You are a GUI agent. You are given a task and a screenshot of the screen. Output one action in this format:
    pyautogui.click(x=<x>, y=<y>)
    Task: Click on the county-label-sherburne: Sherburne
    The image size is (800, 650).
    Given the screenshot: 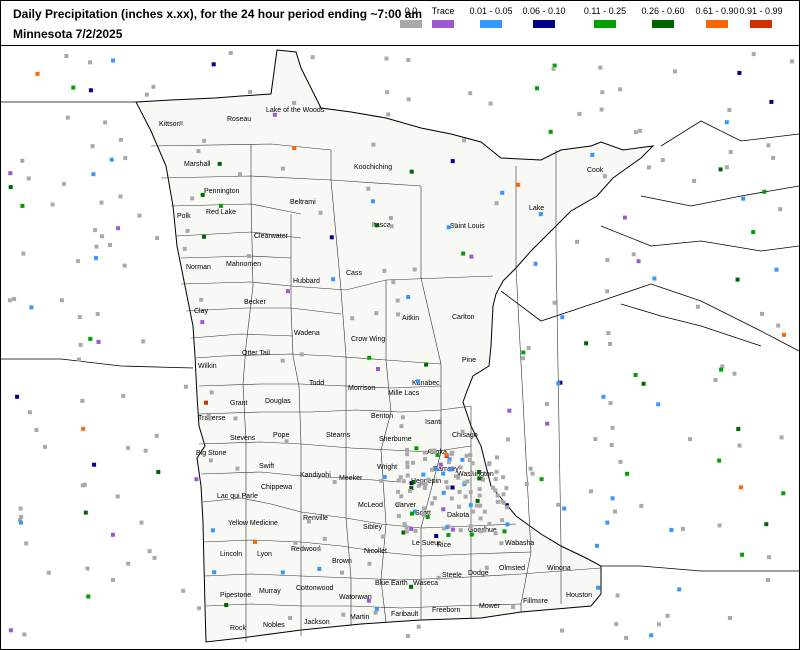 What is the action you would take?
    pyautogui.click(x=395, y=439)
    